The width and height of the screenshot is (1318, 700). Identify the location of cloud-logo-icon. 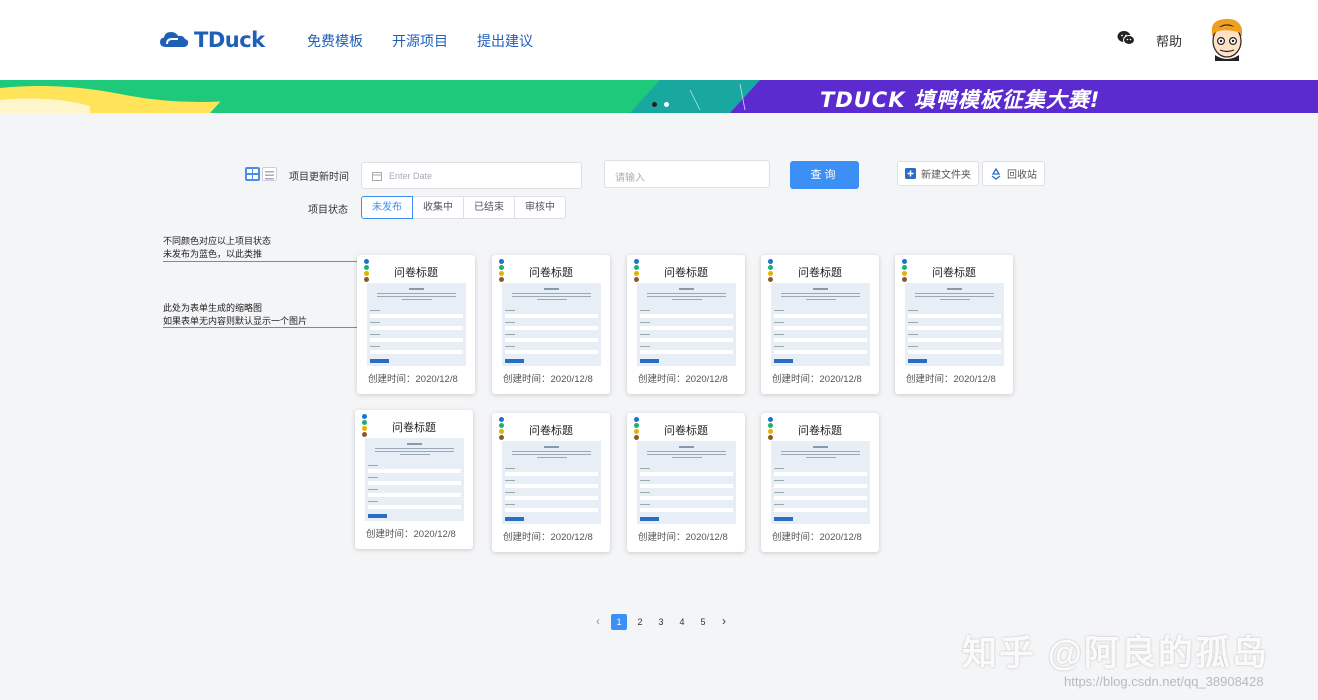
(174, 39).